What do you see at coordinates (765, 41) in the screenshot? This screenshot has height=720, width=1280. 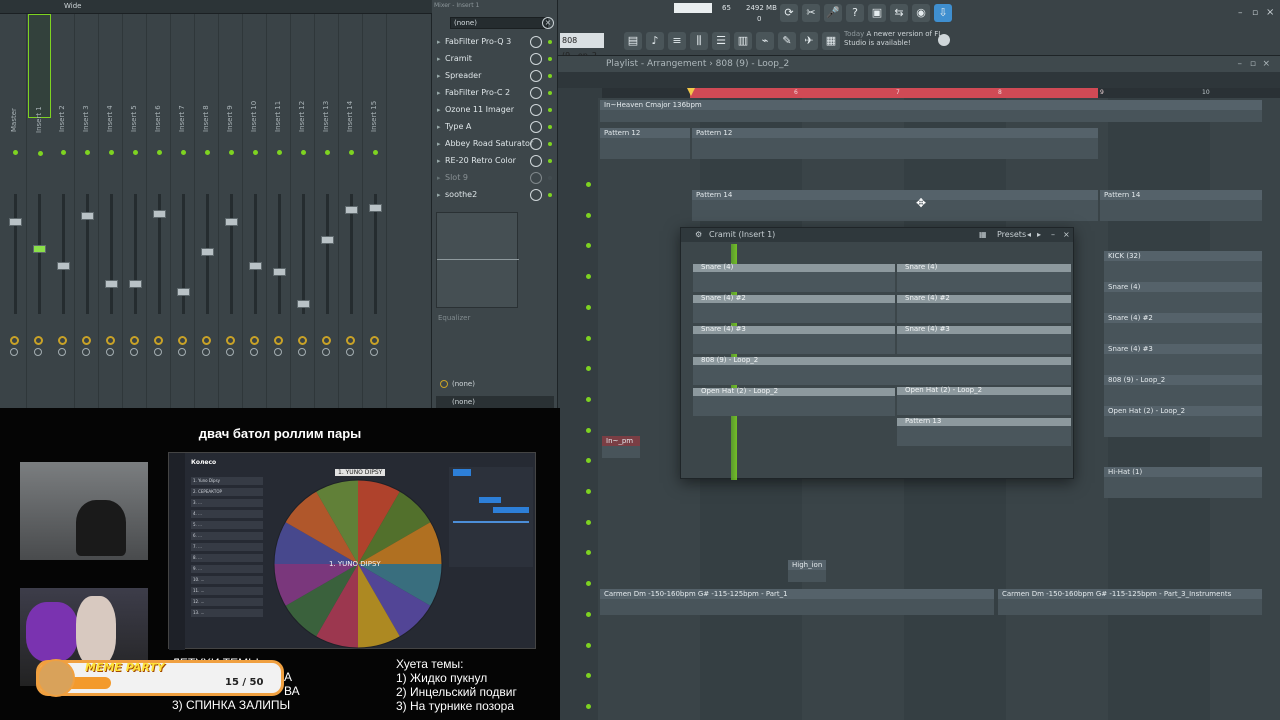 I see `plug-icon: ⌁` at bounding box center [765, 41].